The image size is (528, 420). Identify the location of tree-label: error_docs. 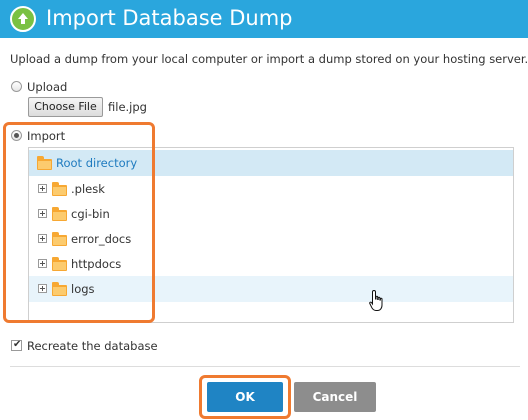
(101, 239).